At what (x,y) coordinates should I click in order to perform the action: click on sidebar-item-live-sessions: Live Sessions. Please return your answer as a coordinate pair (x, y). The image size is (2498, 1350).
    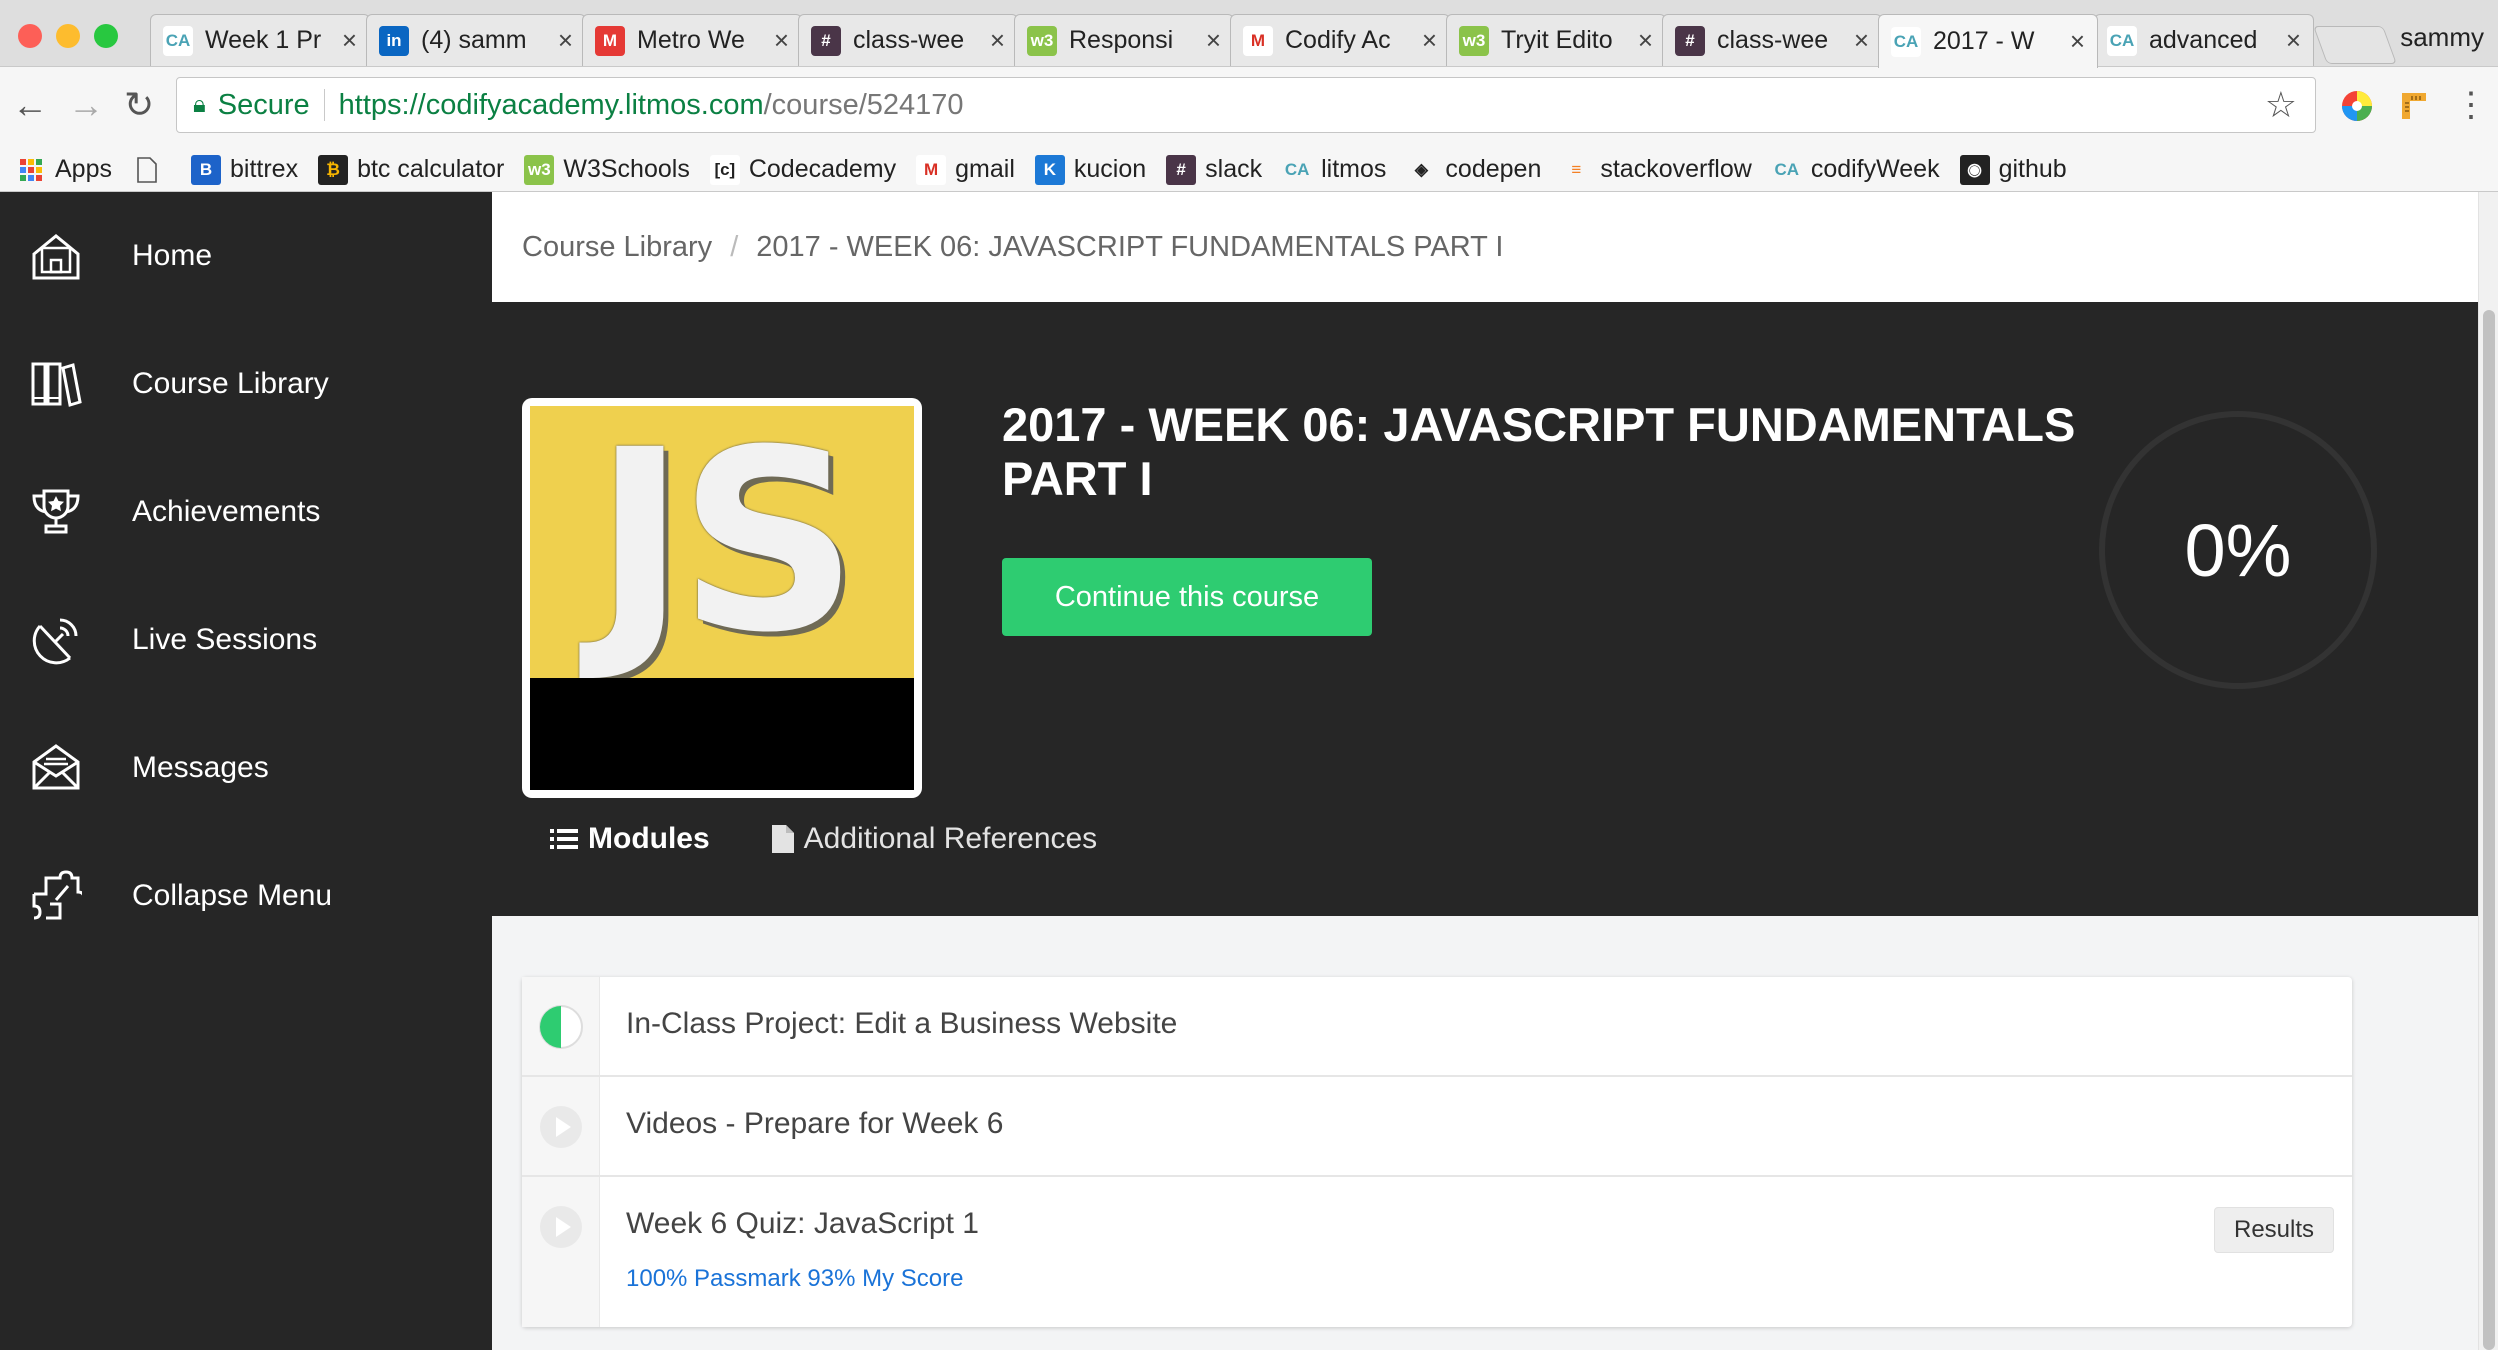
    Looking at the image, I should click on (246, 640).